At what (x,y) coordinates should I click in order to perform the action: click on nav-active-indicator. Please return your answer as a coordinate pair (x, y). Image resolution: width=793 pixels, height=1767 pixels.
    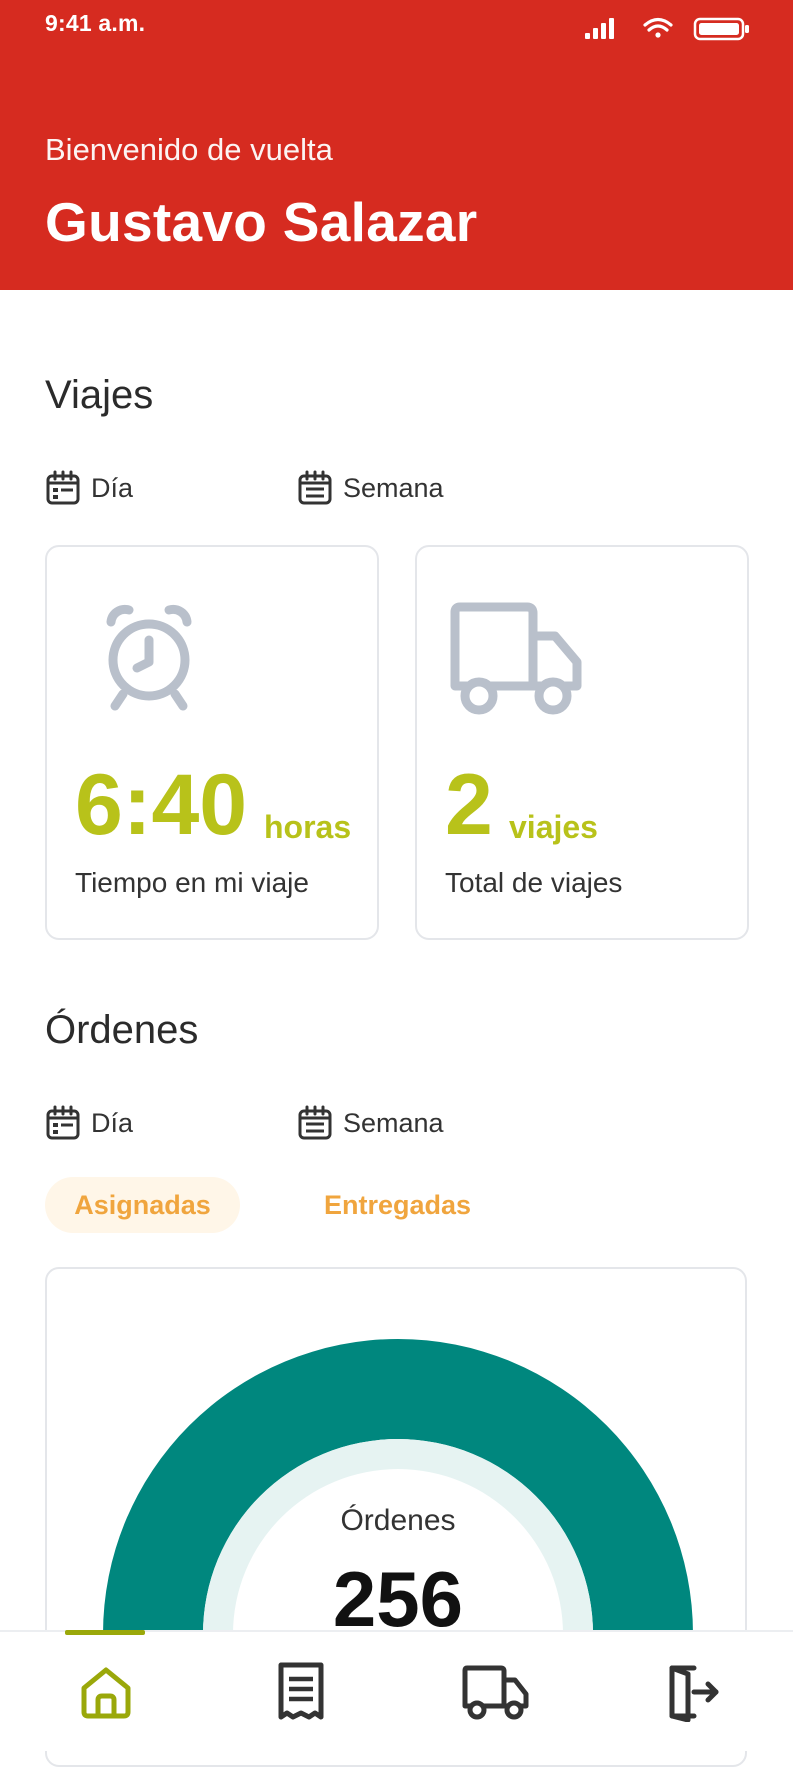
    Looking at the image, I should click on (105, 1632).